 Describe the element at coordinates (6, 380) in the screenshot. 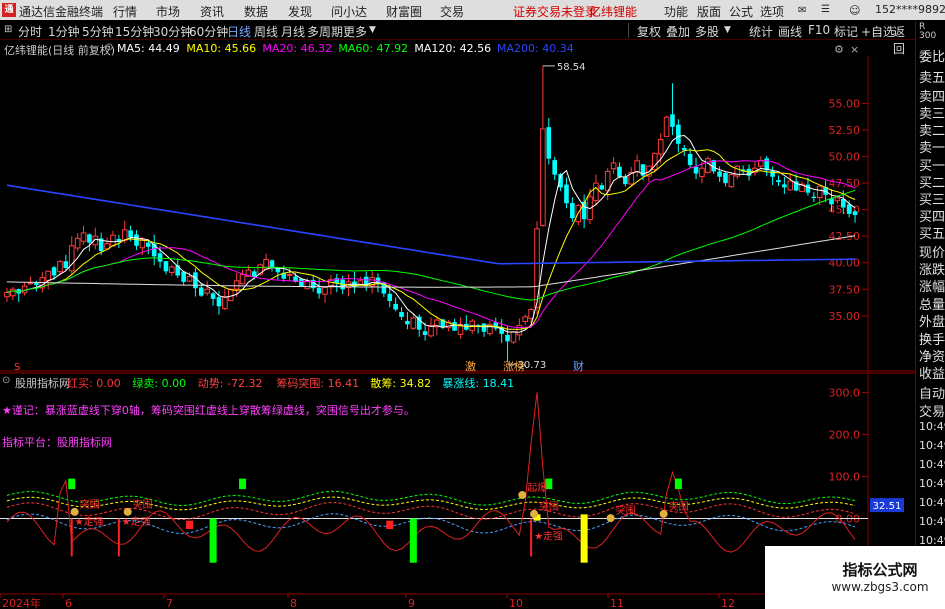

I see `indicator-toggle-icon: ⊙` at that location.